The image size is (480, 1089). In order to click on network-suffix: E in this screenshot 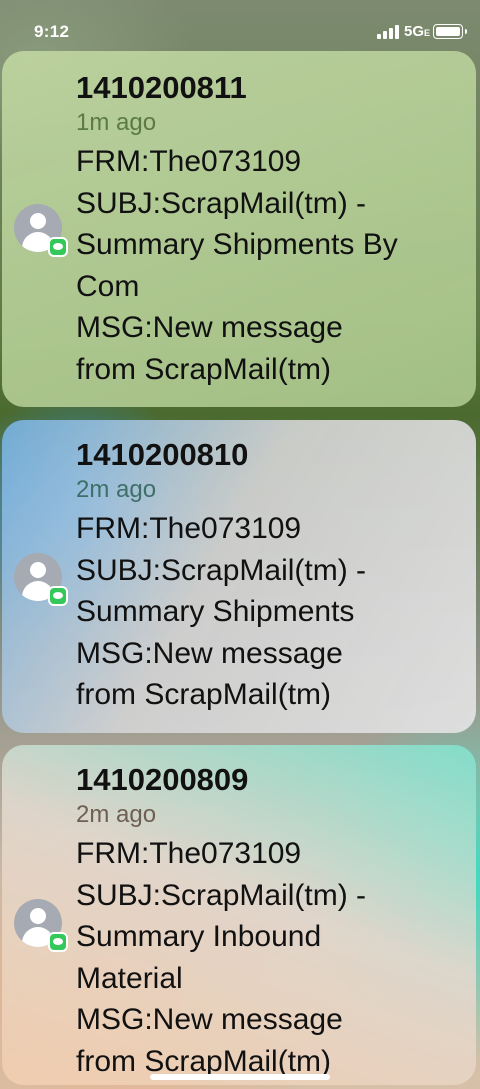, I will do `click(427, 33)`.